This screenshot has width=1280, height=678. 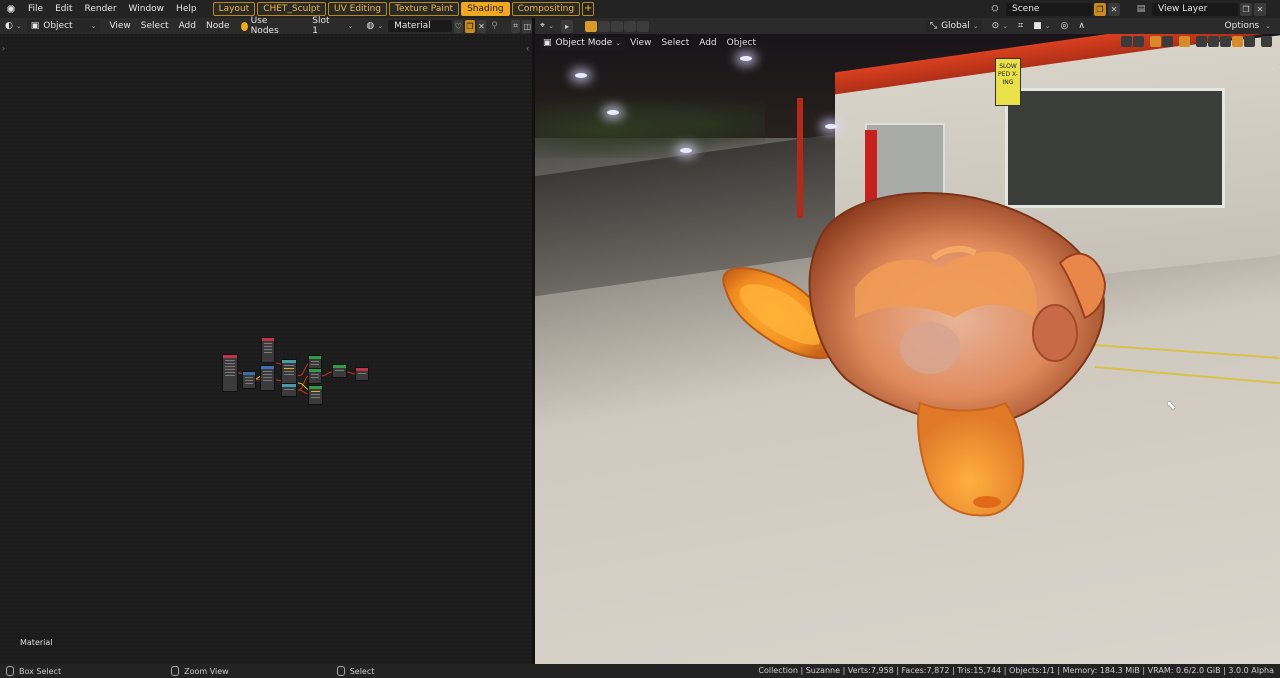 I want to click on view-layer-copy-icon: ❐, so click(x=1246, y=9).